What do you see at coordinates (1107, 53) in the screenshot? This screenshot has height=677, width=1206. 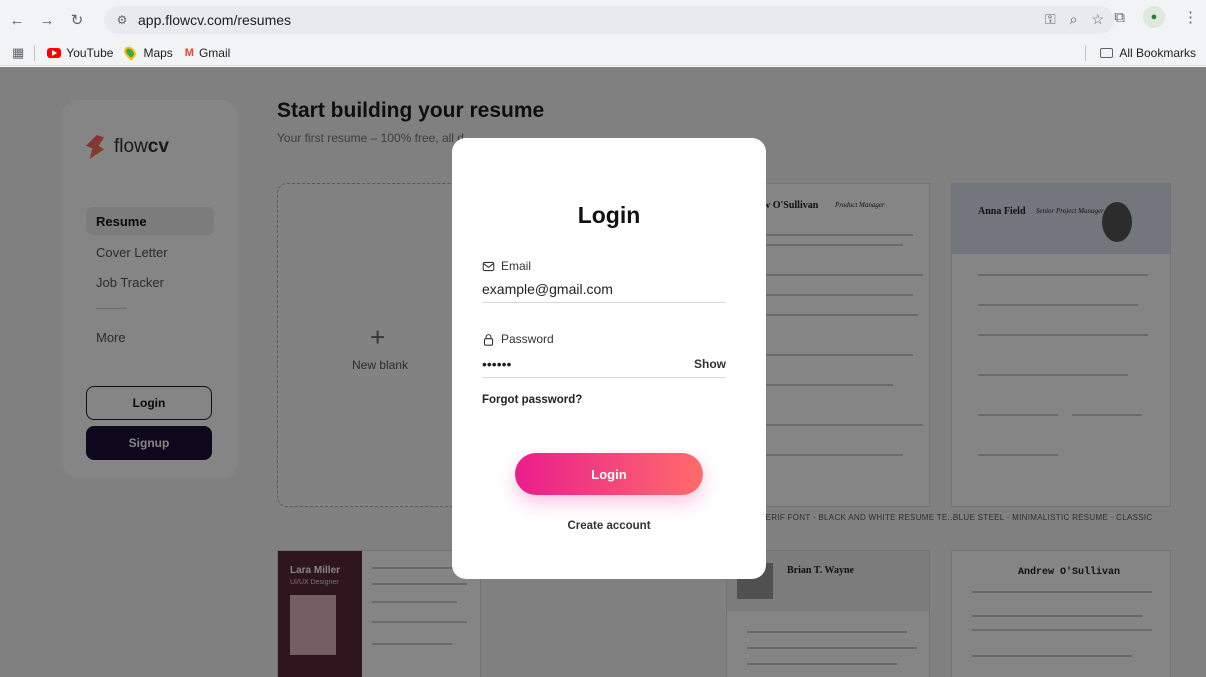 I see `folder-icon` at bounding box center [1107, 53].